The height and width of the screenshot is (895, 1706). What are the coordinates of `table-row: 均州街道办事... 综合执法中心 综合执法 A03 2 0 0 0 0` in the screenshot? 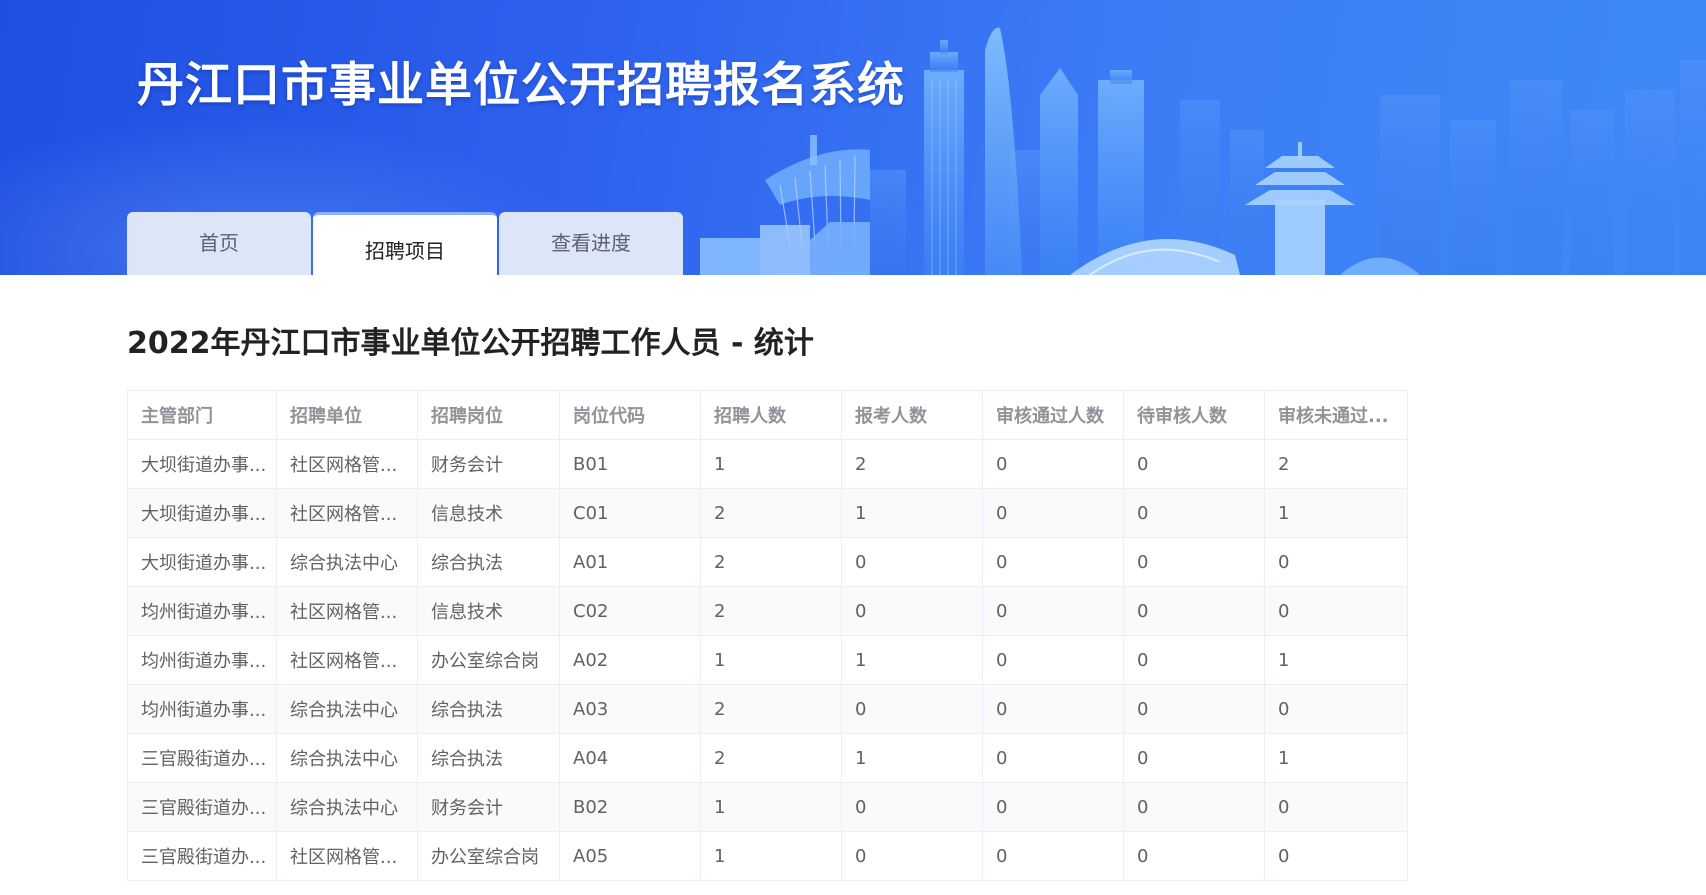 It's located at (767, 709).